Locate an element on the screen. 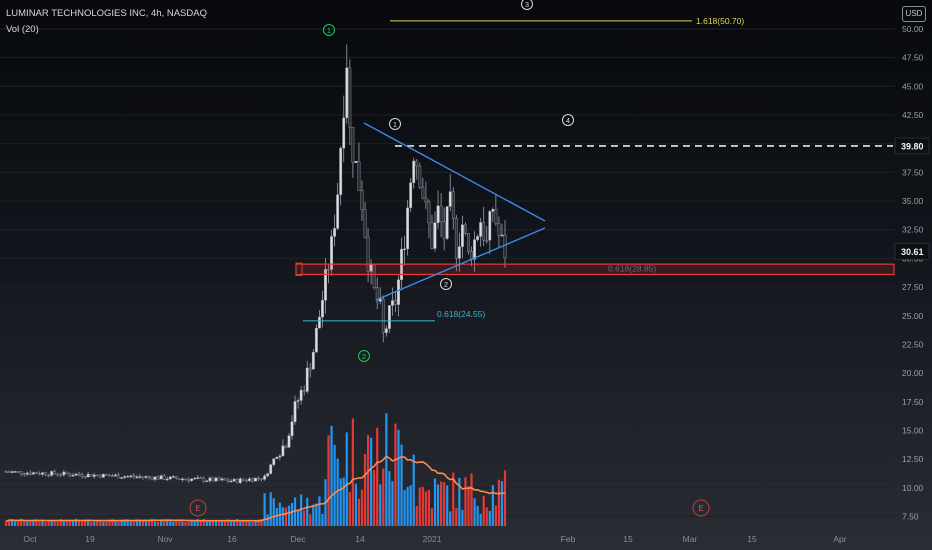 This screenshot has width=932, height=550. y-tick-label: 32.50 is located at coordinates (913, 230).